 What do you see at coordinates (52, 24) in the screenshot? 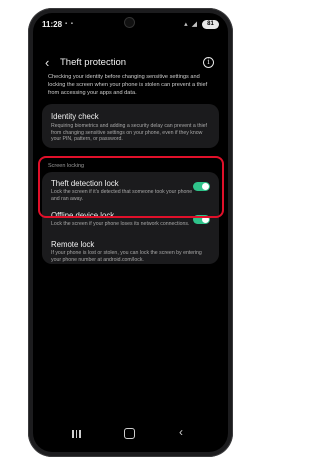
I see `status-time: 11:28` at bounding box center [52, 24].